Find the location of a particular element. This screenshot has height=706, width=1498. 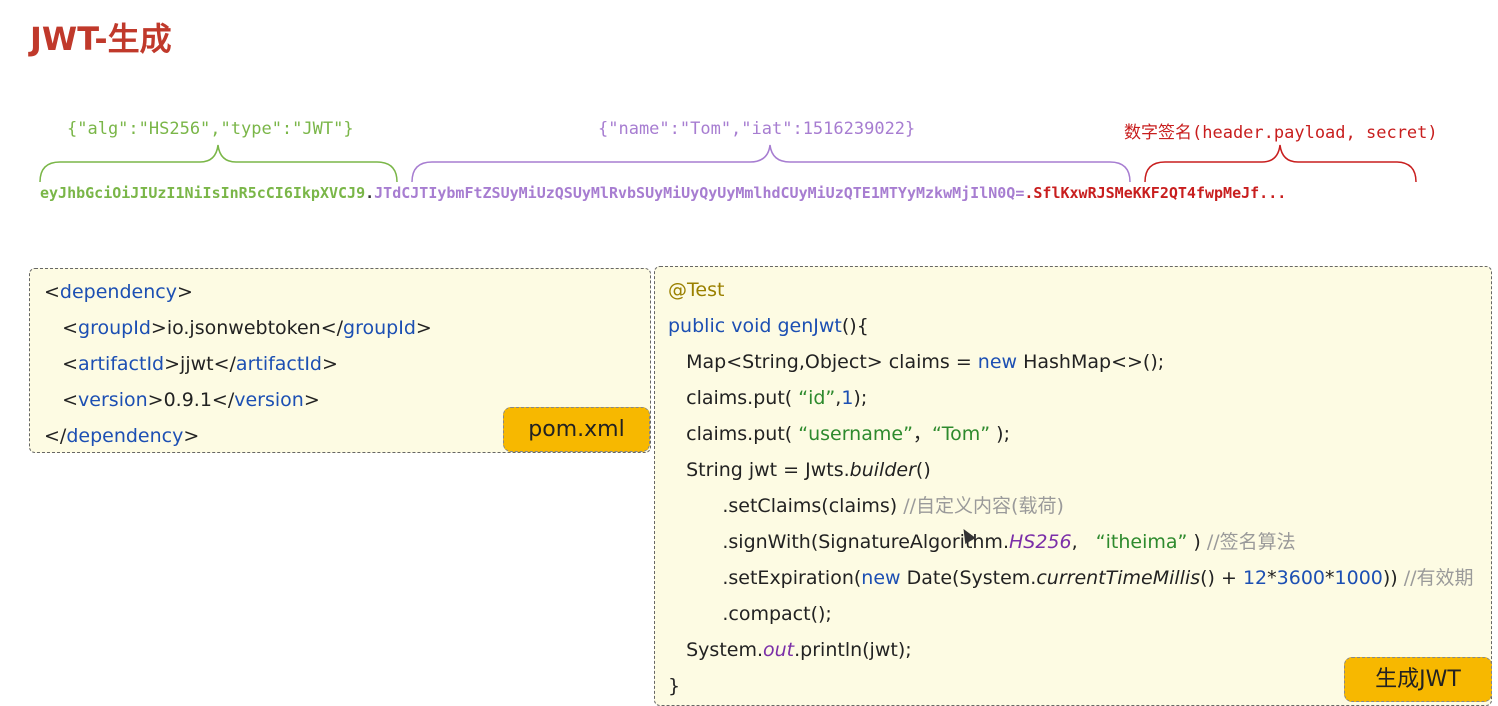

token-header: eyJhbGciOiJIUzI1NiIsInR5cCI6IkpXVCJ9 is located at coordinates (203, 193).